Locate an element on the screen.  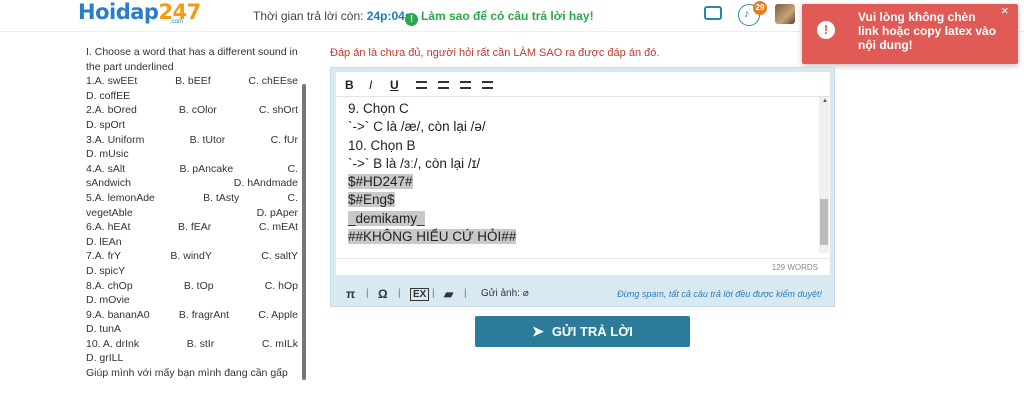
question-row: D. tunA is located at coordinates (192, 329).